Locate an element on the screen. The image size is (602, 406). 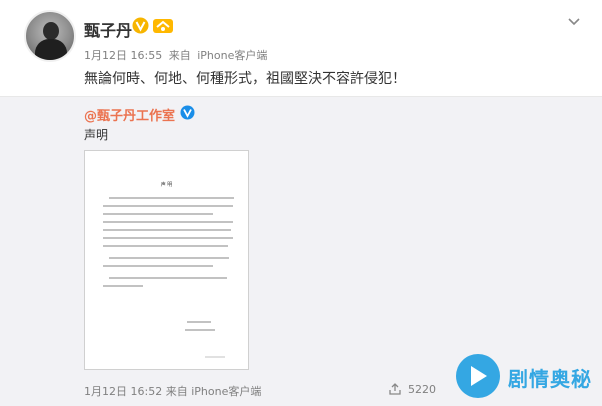
author-name: 甄子丹 is located at coordinates (108, 29).